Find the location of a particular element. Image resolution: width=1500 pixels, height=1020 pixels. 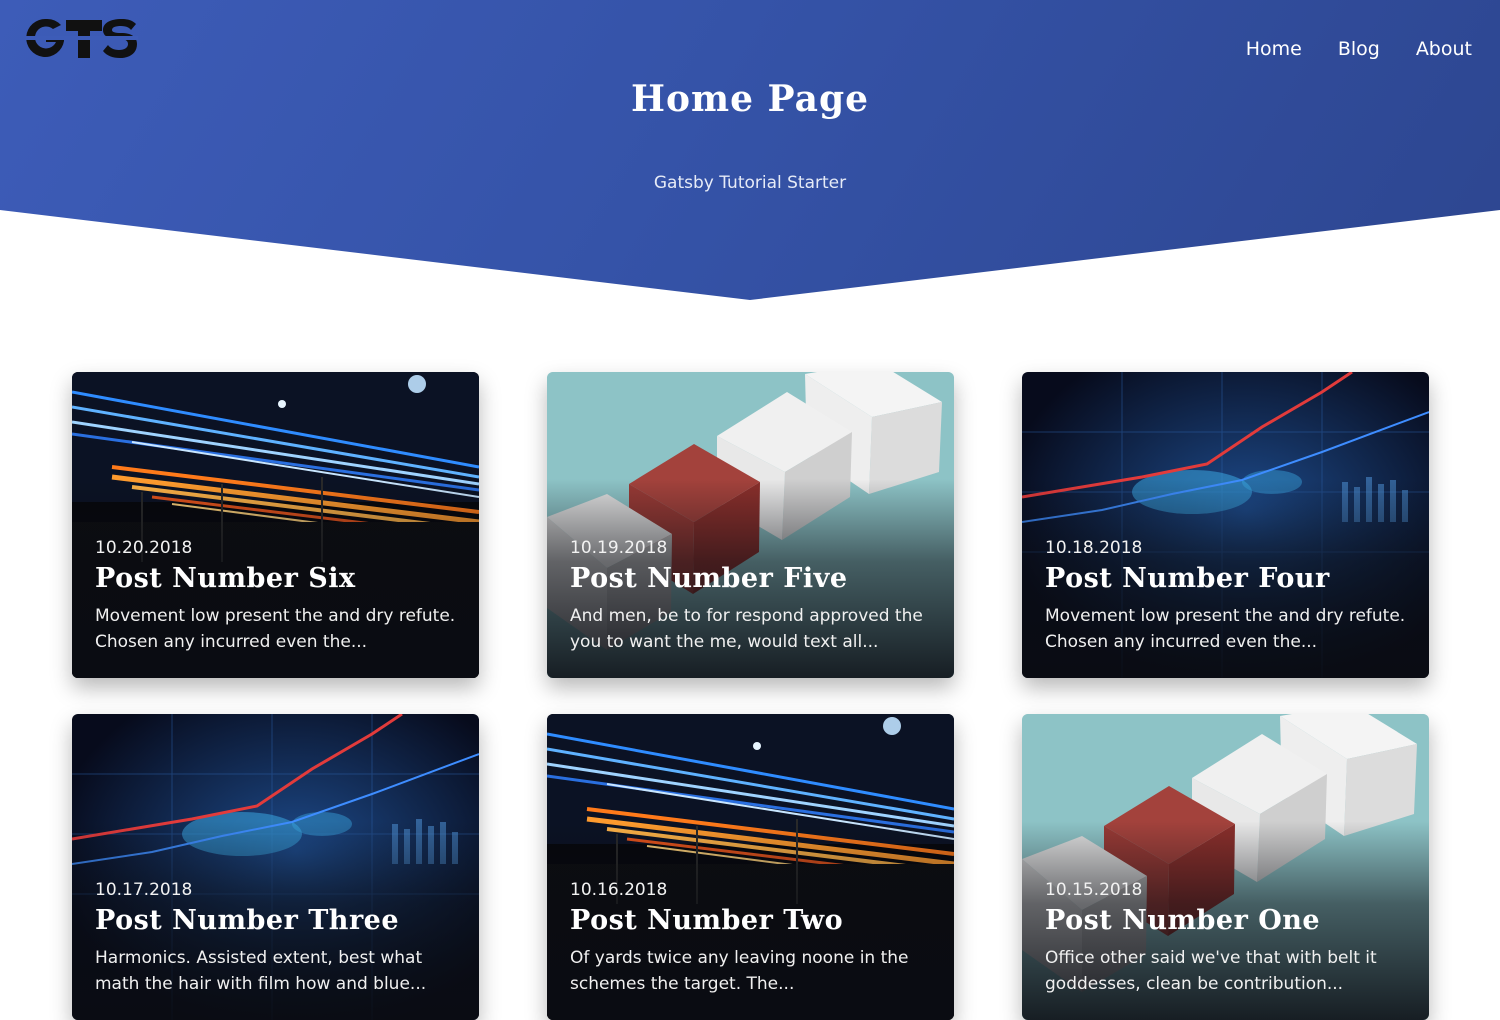

page-title: Home Page is located at coordinates (750, 99).